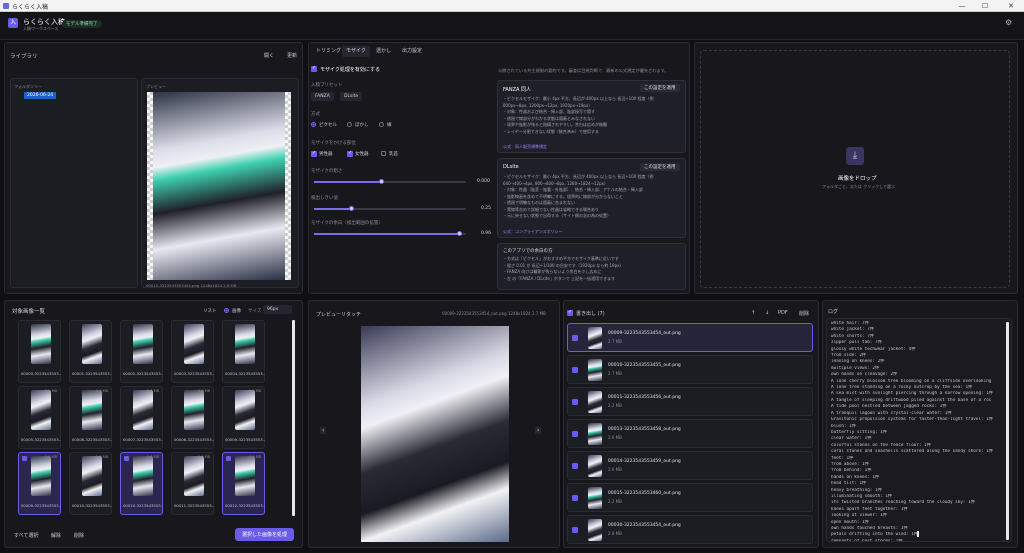 Image resolution: width=1024 pixels, height=553 pixels. Describe the element at coordinates (56, 535) in the screenshot. I see `deselect-button: 解除` at that location.